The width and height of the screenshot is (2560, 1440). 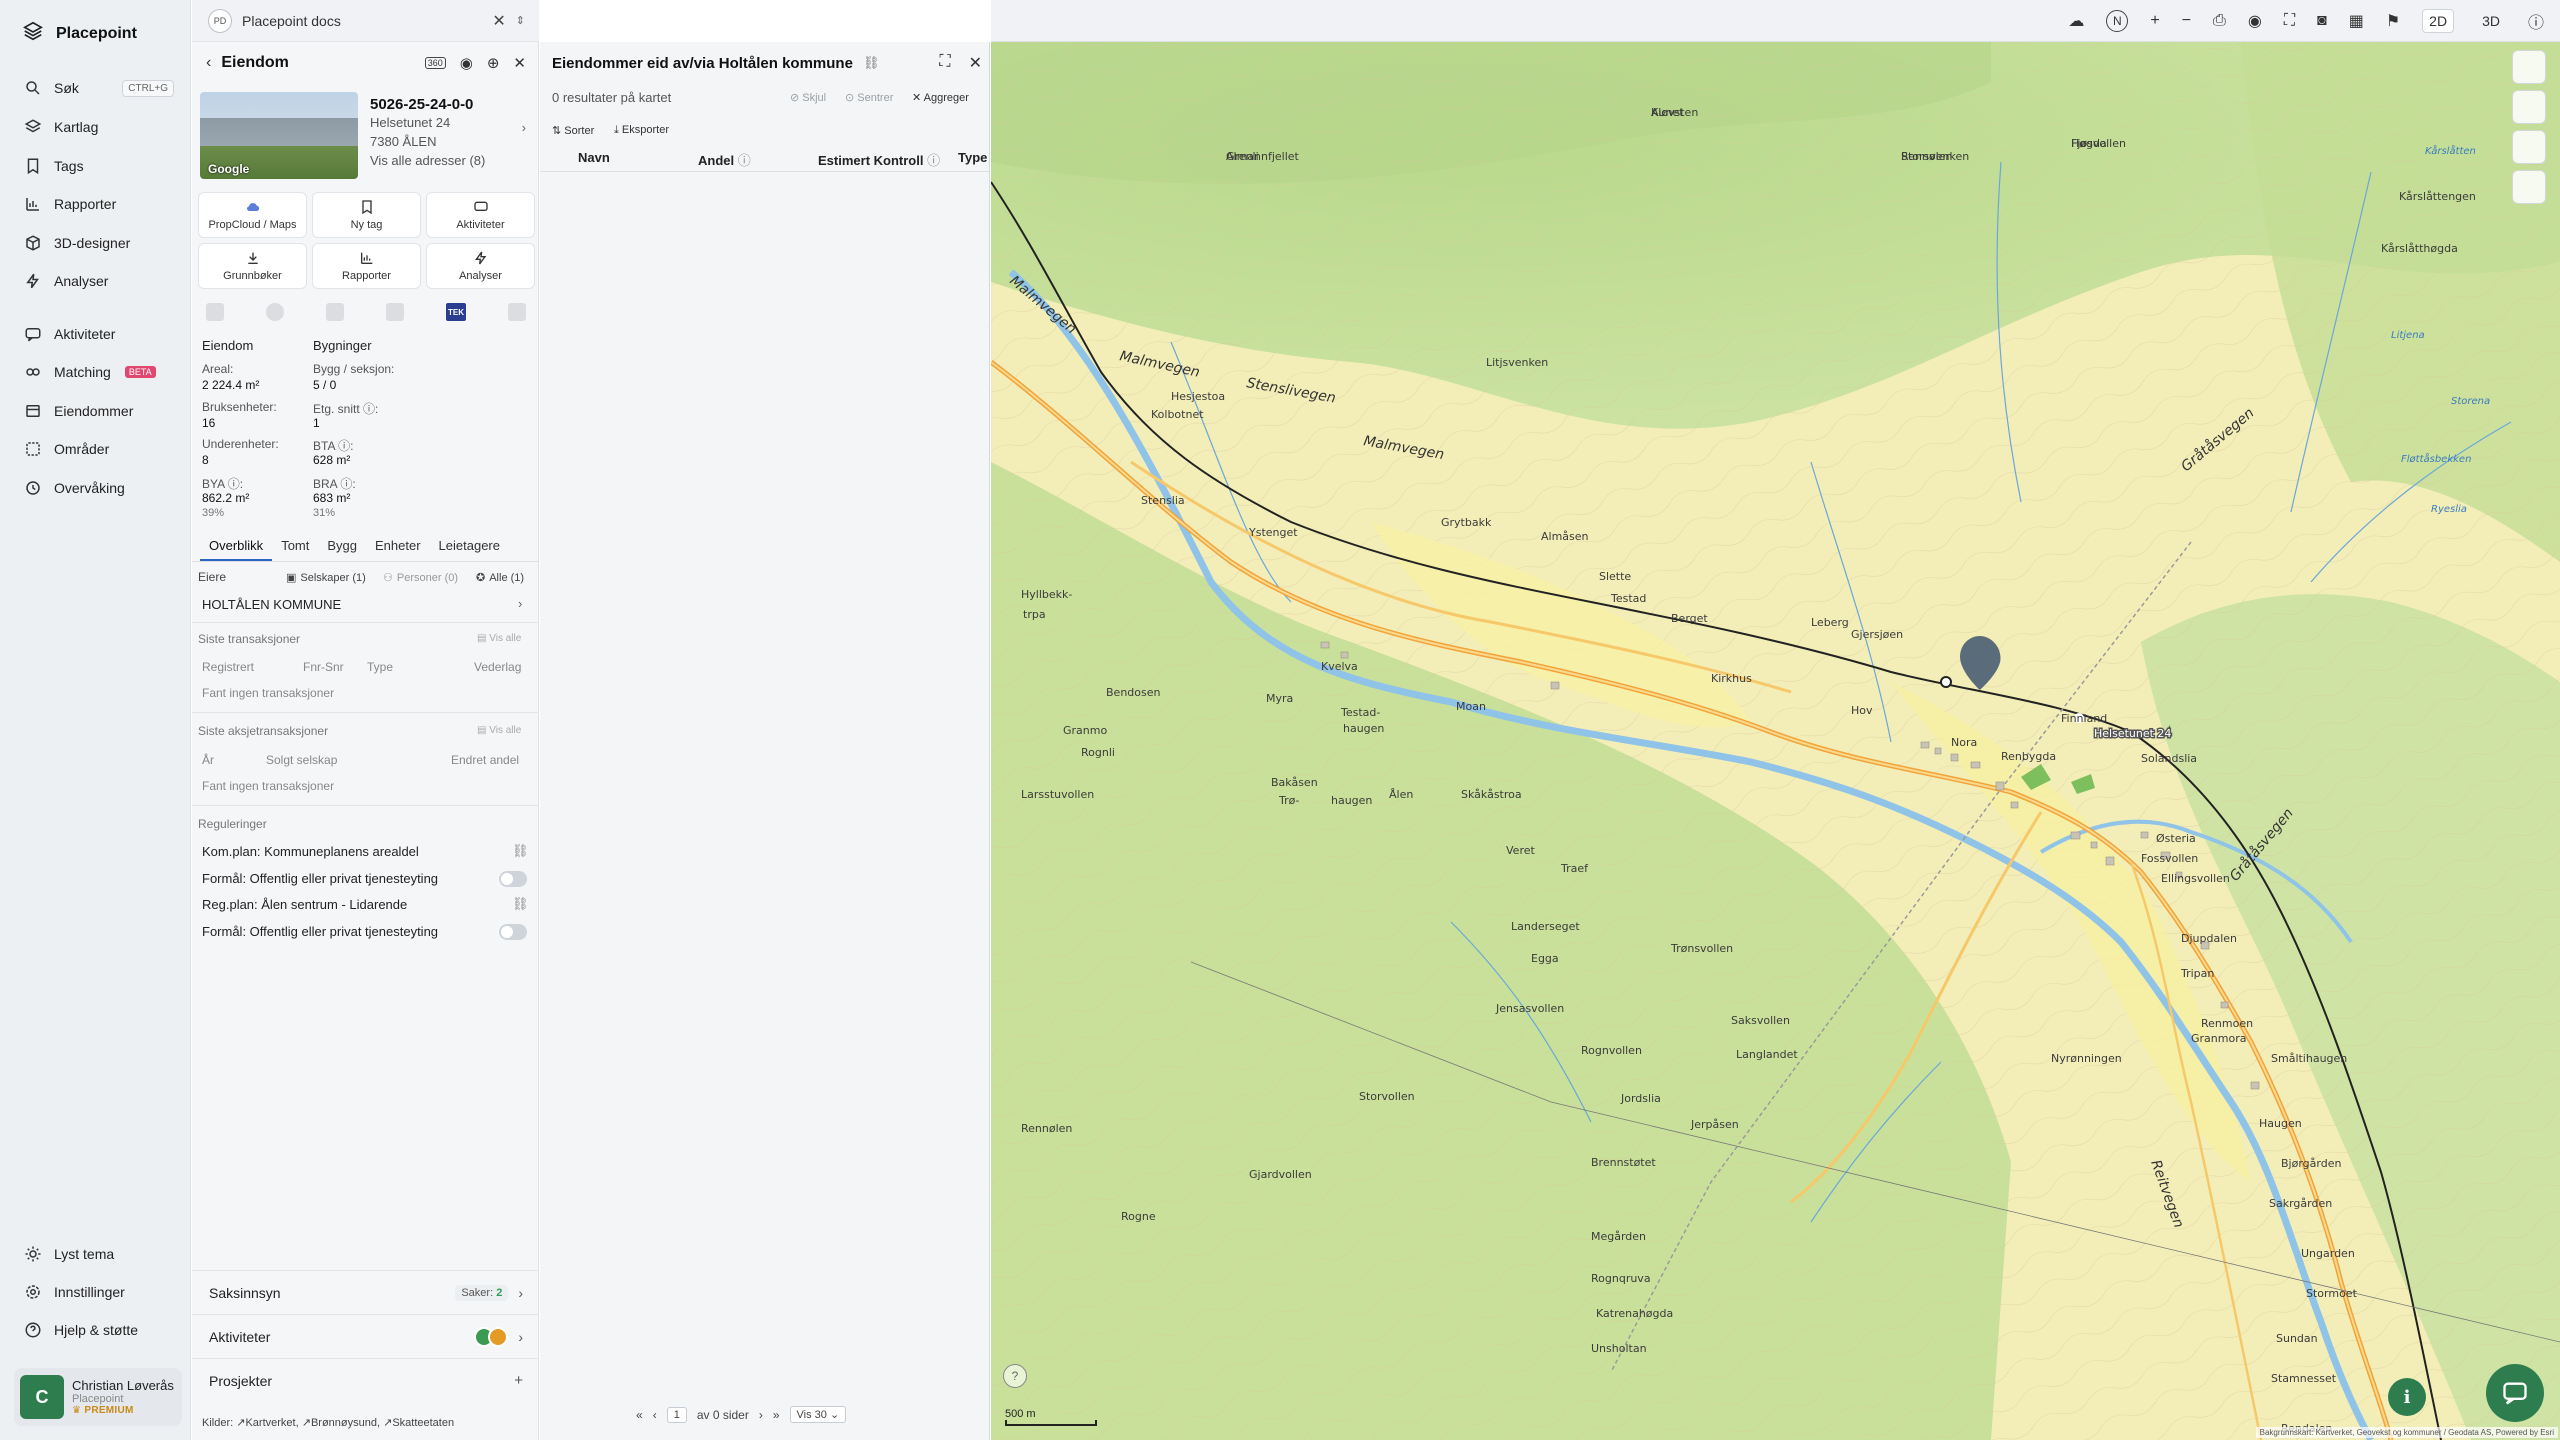 What do you see at coordinates (944, 63) in the screenshot?
I see `expand-icon: ⛶` at bounding box center [944, 63].